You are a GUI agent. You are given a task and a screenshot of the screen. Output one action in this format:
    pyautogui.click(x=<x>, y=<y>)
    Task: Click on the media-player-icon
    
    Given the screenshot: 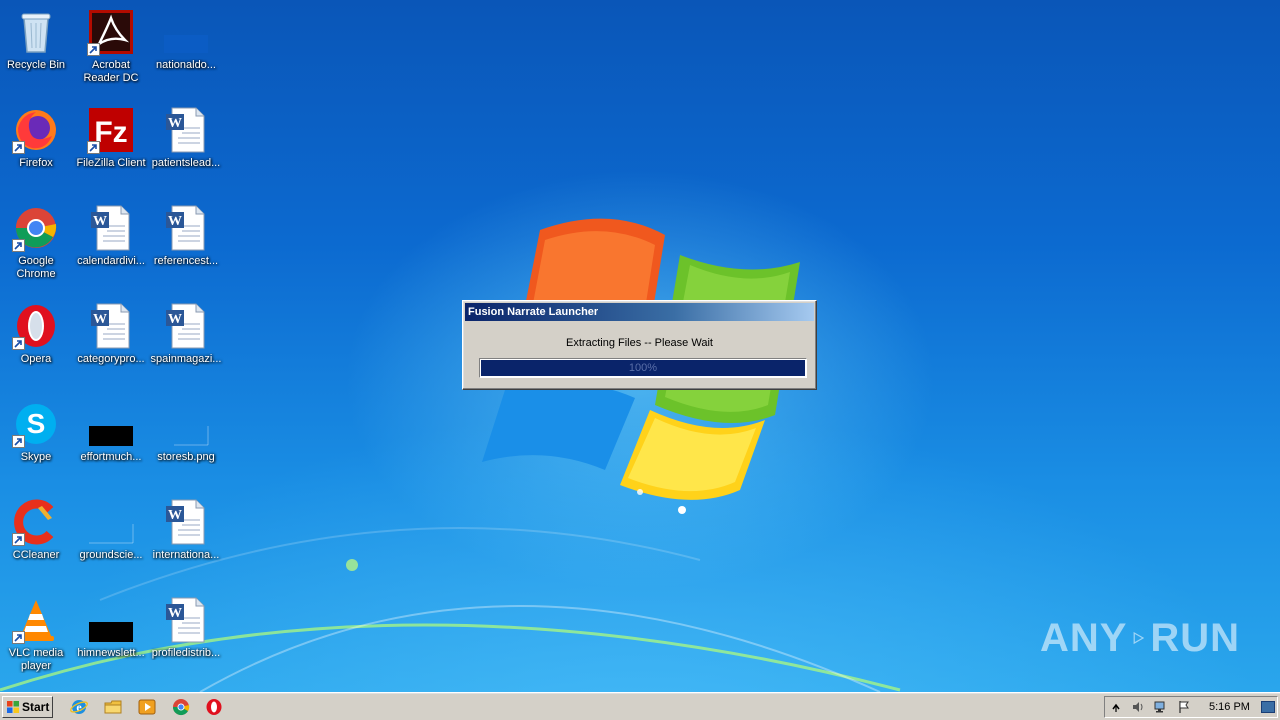 What is the action you would take?
    pyautogui.click(x=147, y=707)
    